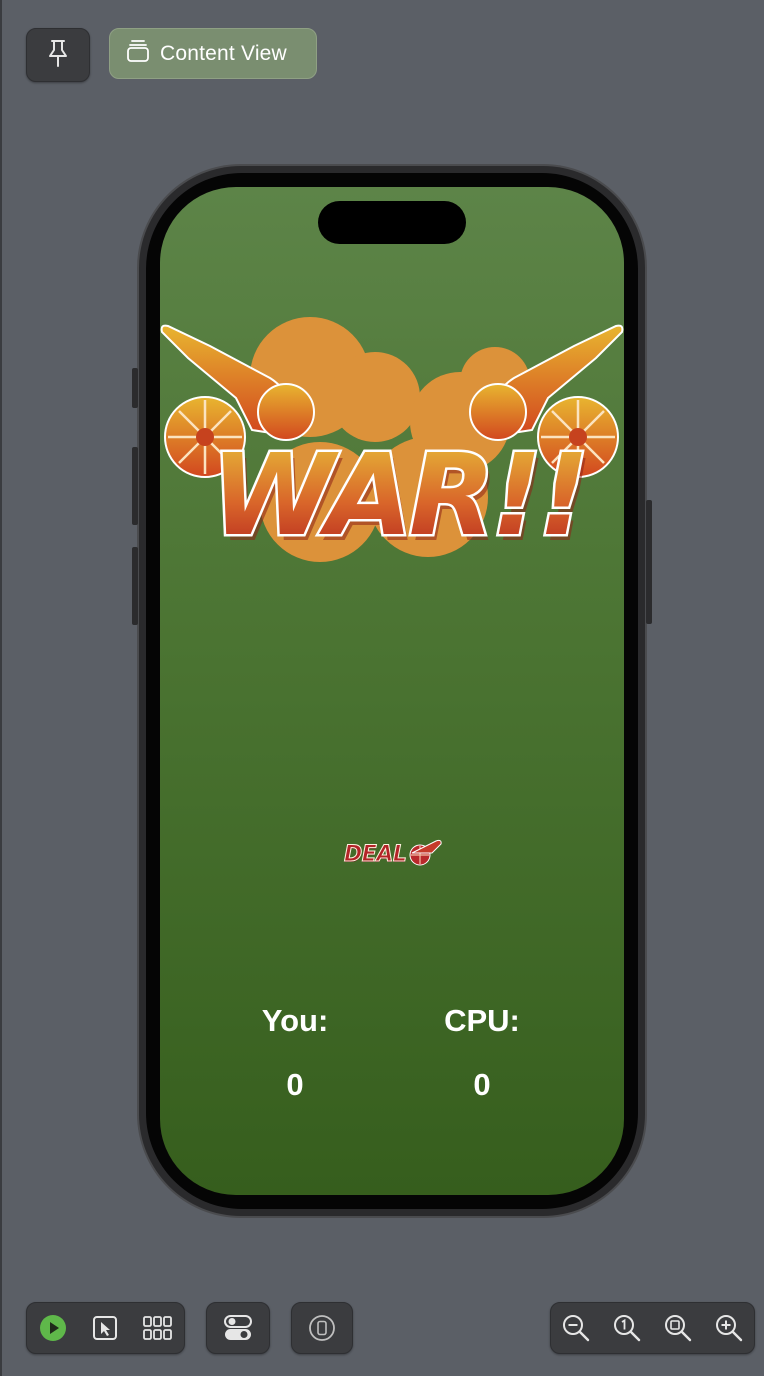 This screenshot has width=764, height=1376. I want to click on volume-down-button, so click(135, 586).